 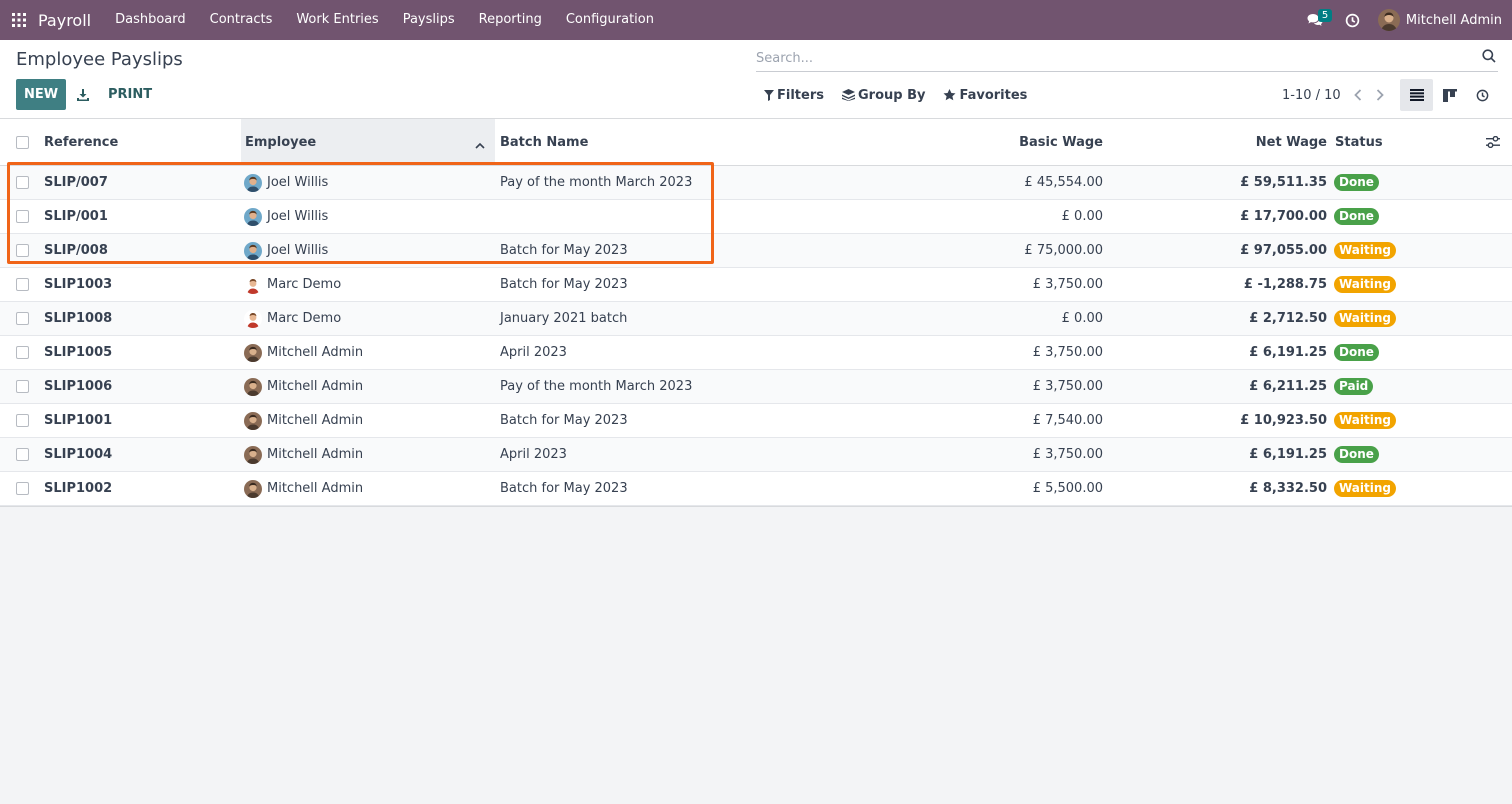 I want to click on list-view-icon, so click(x=1416, y=95).